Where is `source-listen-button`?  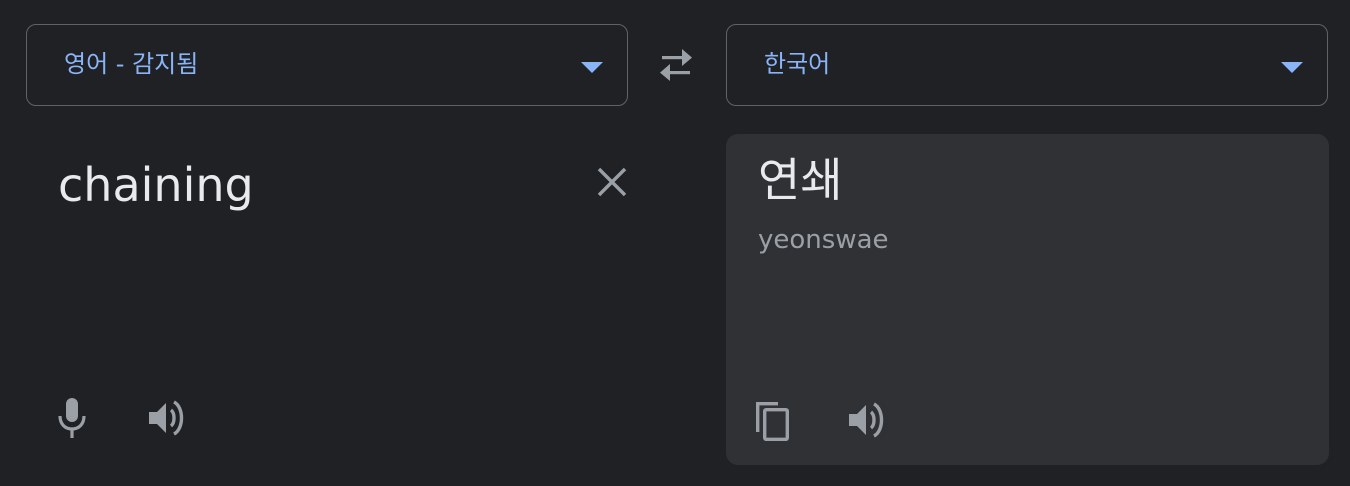 source-listen-button is located at coordinates (168, 418).